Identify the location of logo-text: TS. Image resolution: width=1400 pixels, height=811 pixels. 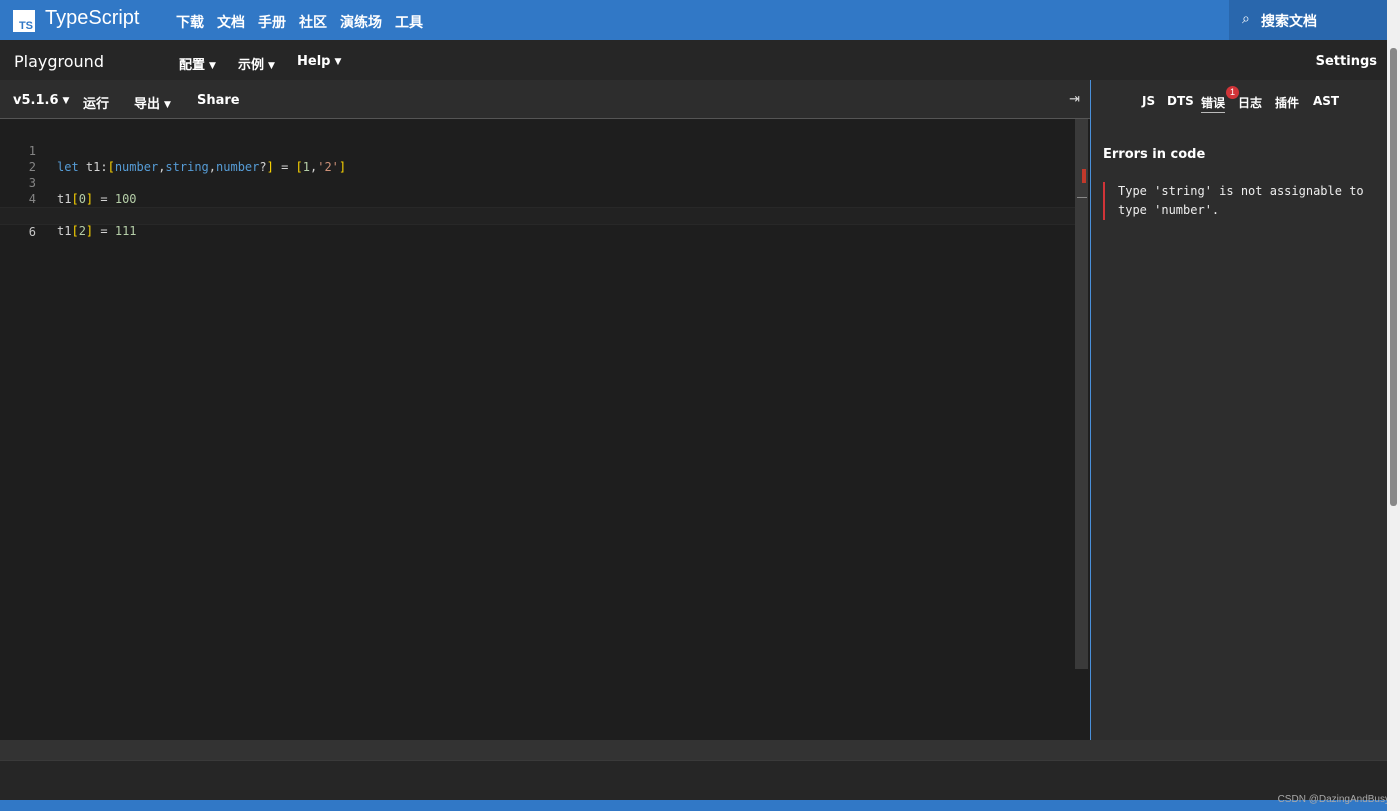
(25, 26).